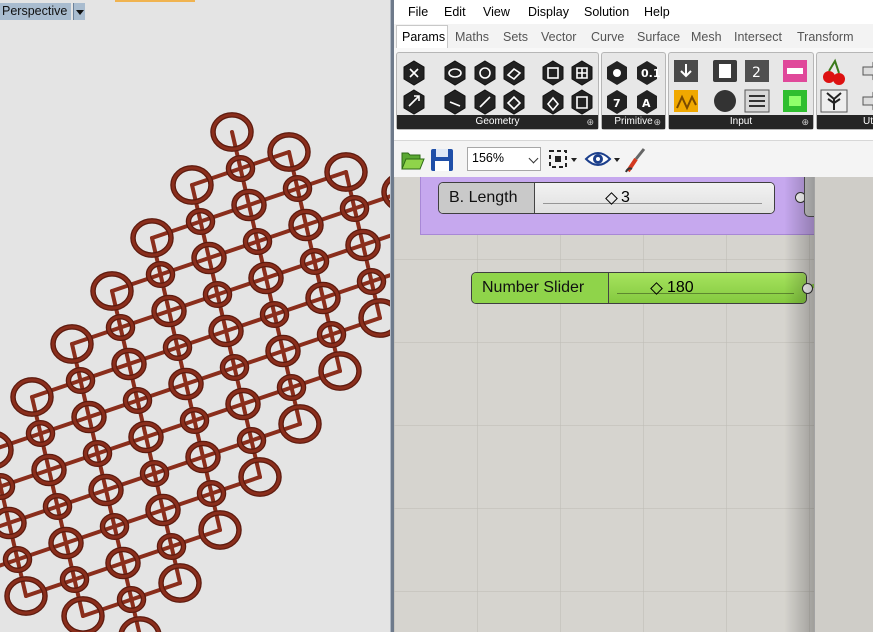 This screenshot has height=632, width=873. I want to click on tab-mesh: Mesh, so click(706, 37).